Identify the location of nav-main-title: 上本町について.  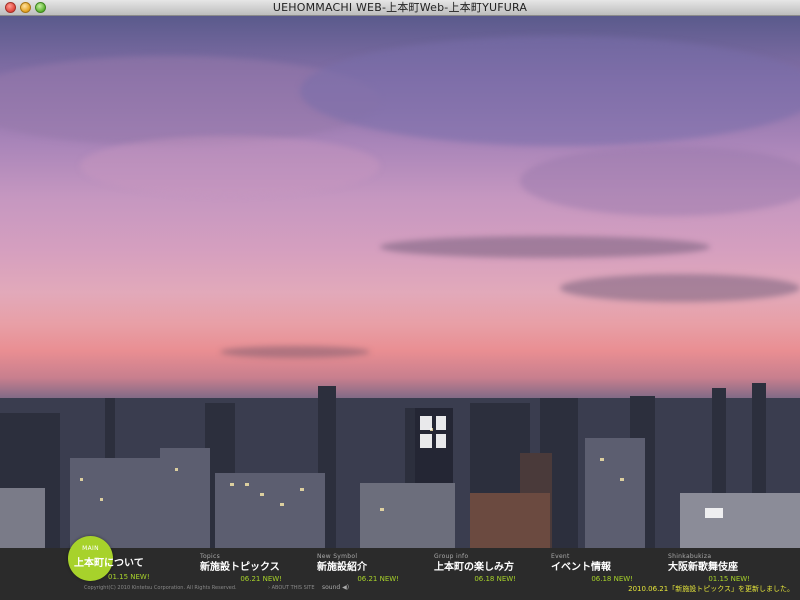
(109, 563).